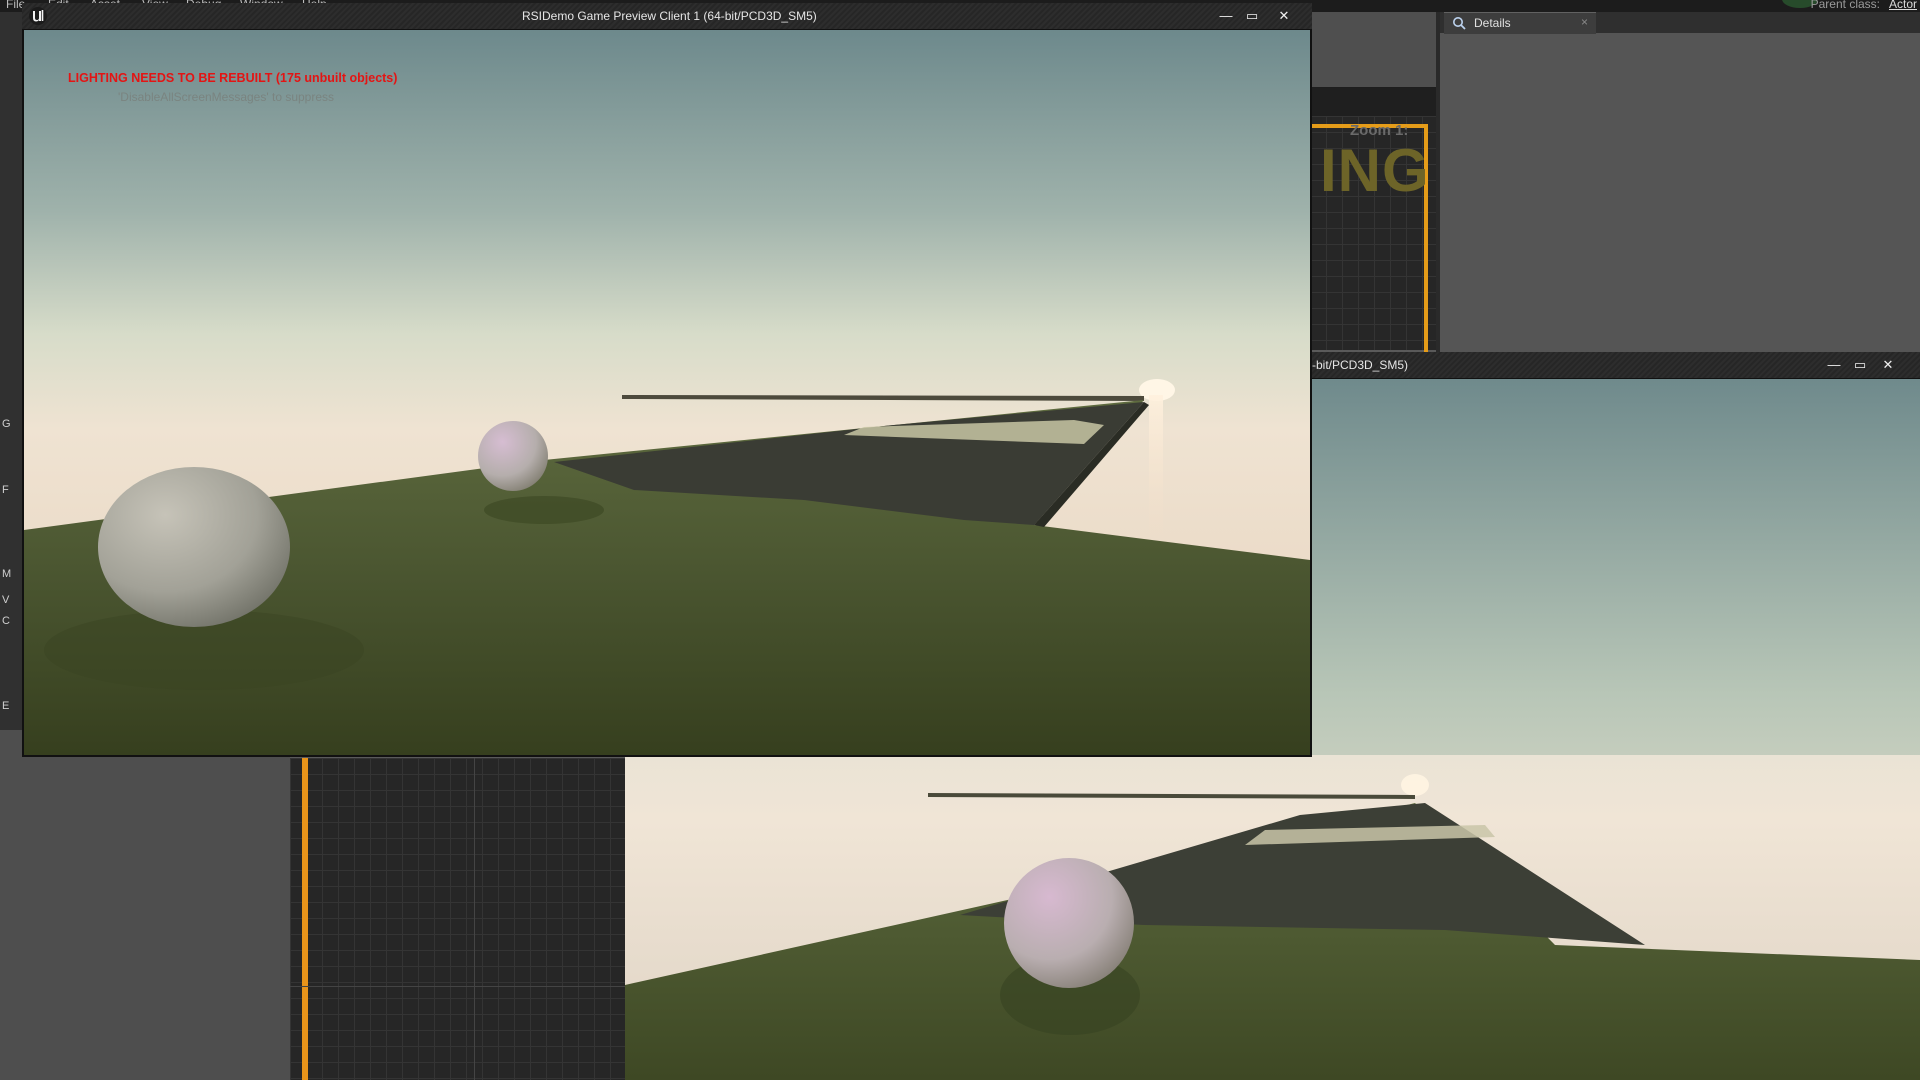  What do you see at coordinates (145, 905) in the screenshot?
I see `lower-left-panel` at bounding box center [145, 905].